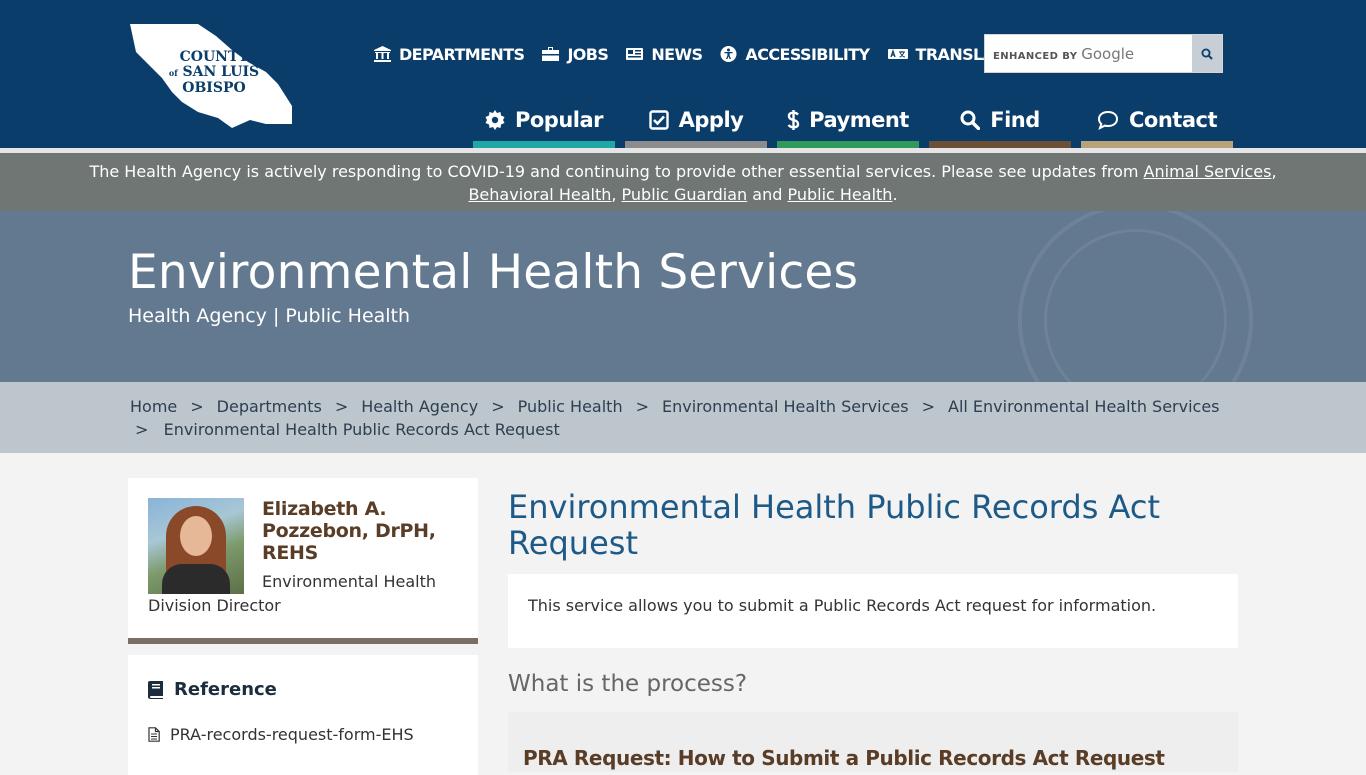  What do you see at coordinates (1208, 171) in the screenshot?
I see `link-animal-services: Animal Services` at bounding box center [1208, 171].